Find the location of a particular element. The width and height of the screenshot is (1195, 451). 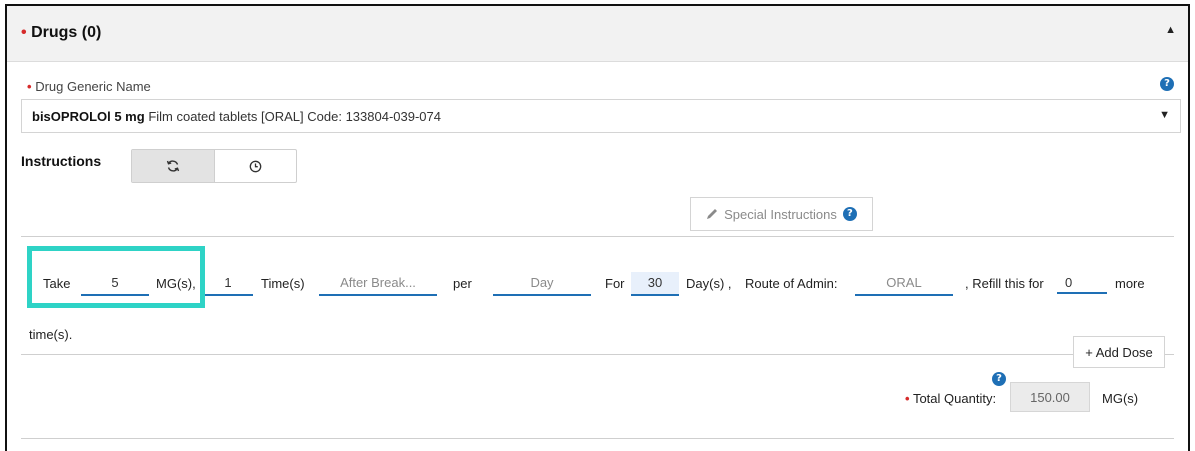

duration-unit-label: Day(s) , is located at coordinates (709, 283).